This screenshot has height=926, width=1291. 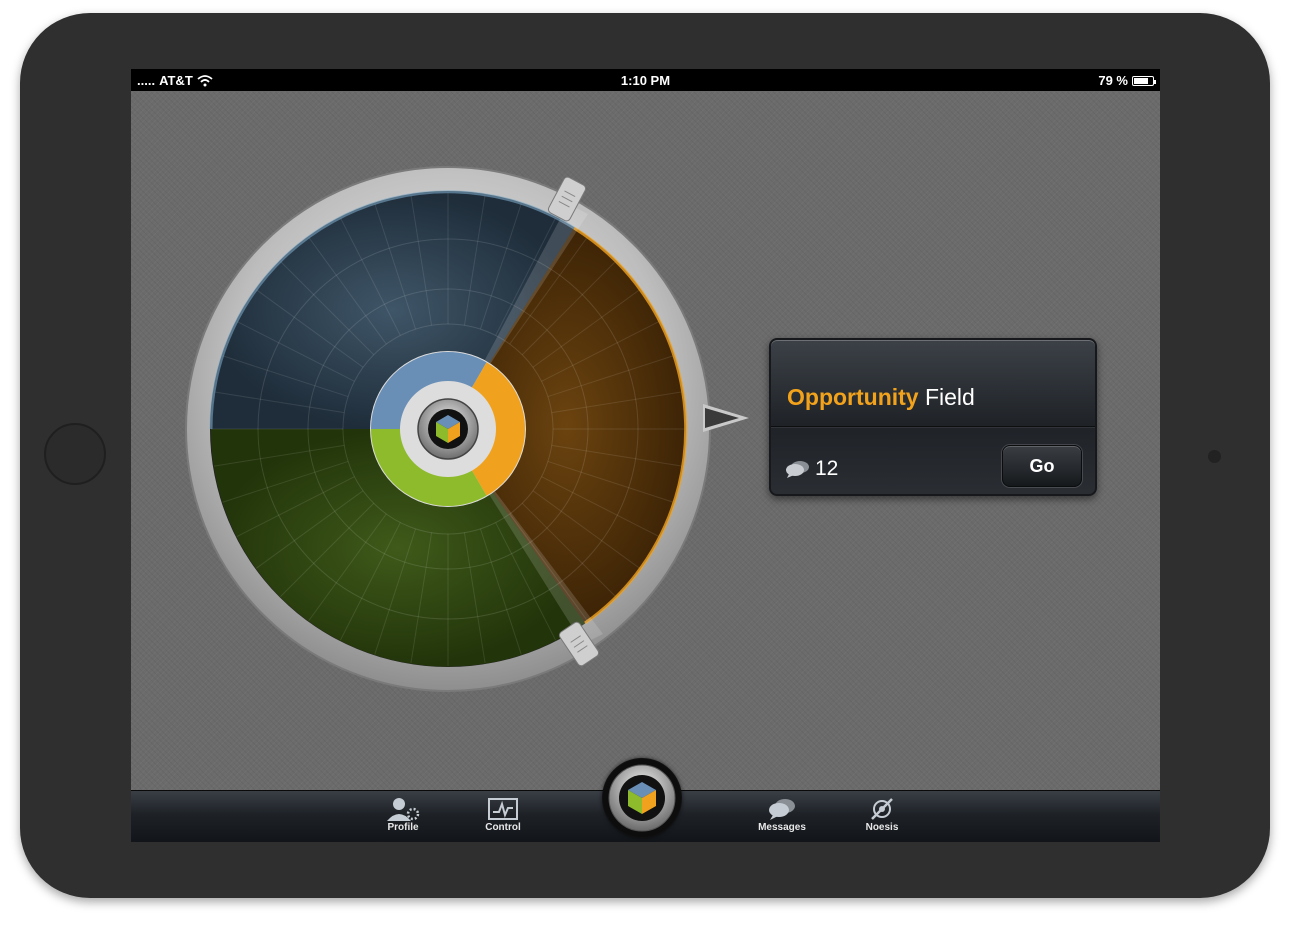 What do you see at coordinates (782, 809) in the screenshot?
I see `messages-icon` at bounding box center [782, 809].